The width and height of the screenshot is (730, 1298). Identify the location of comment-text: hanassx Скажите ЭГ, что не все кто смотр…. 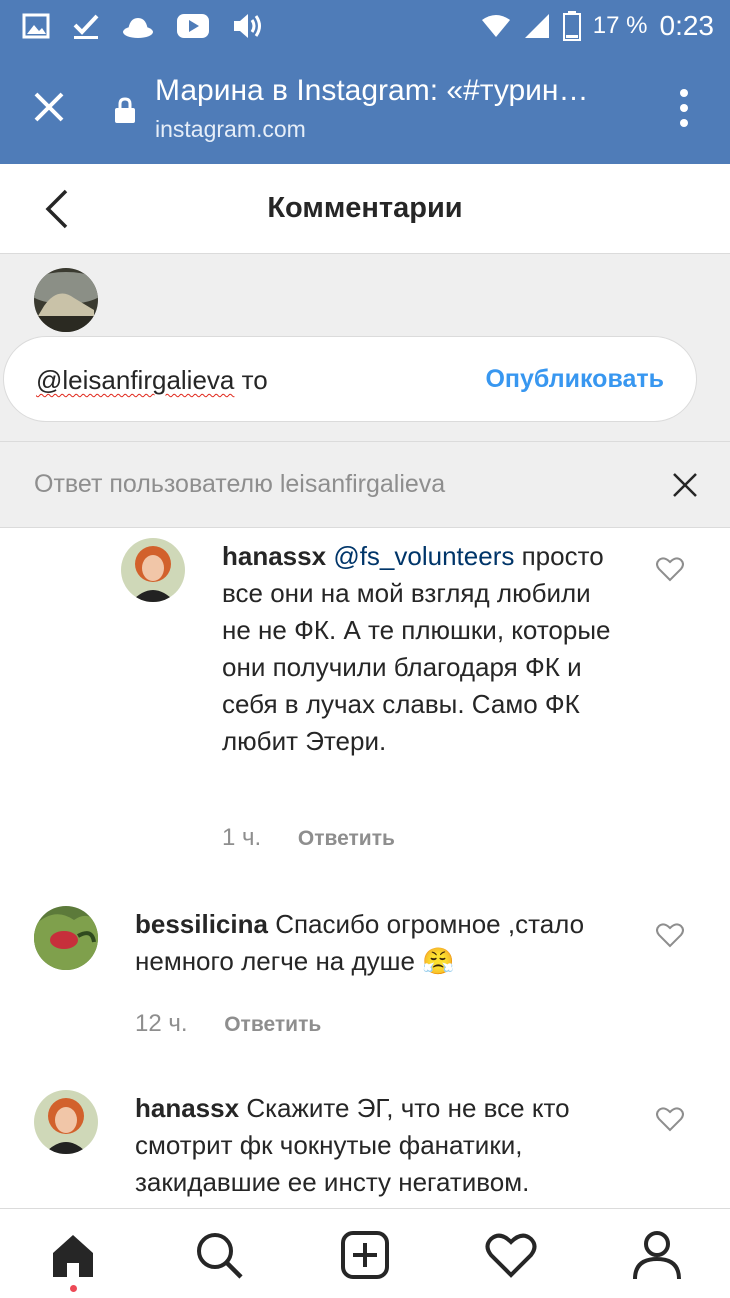
(385, 1145).